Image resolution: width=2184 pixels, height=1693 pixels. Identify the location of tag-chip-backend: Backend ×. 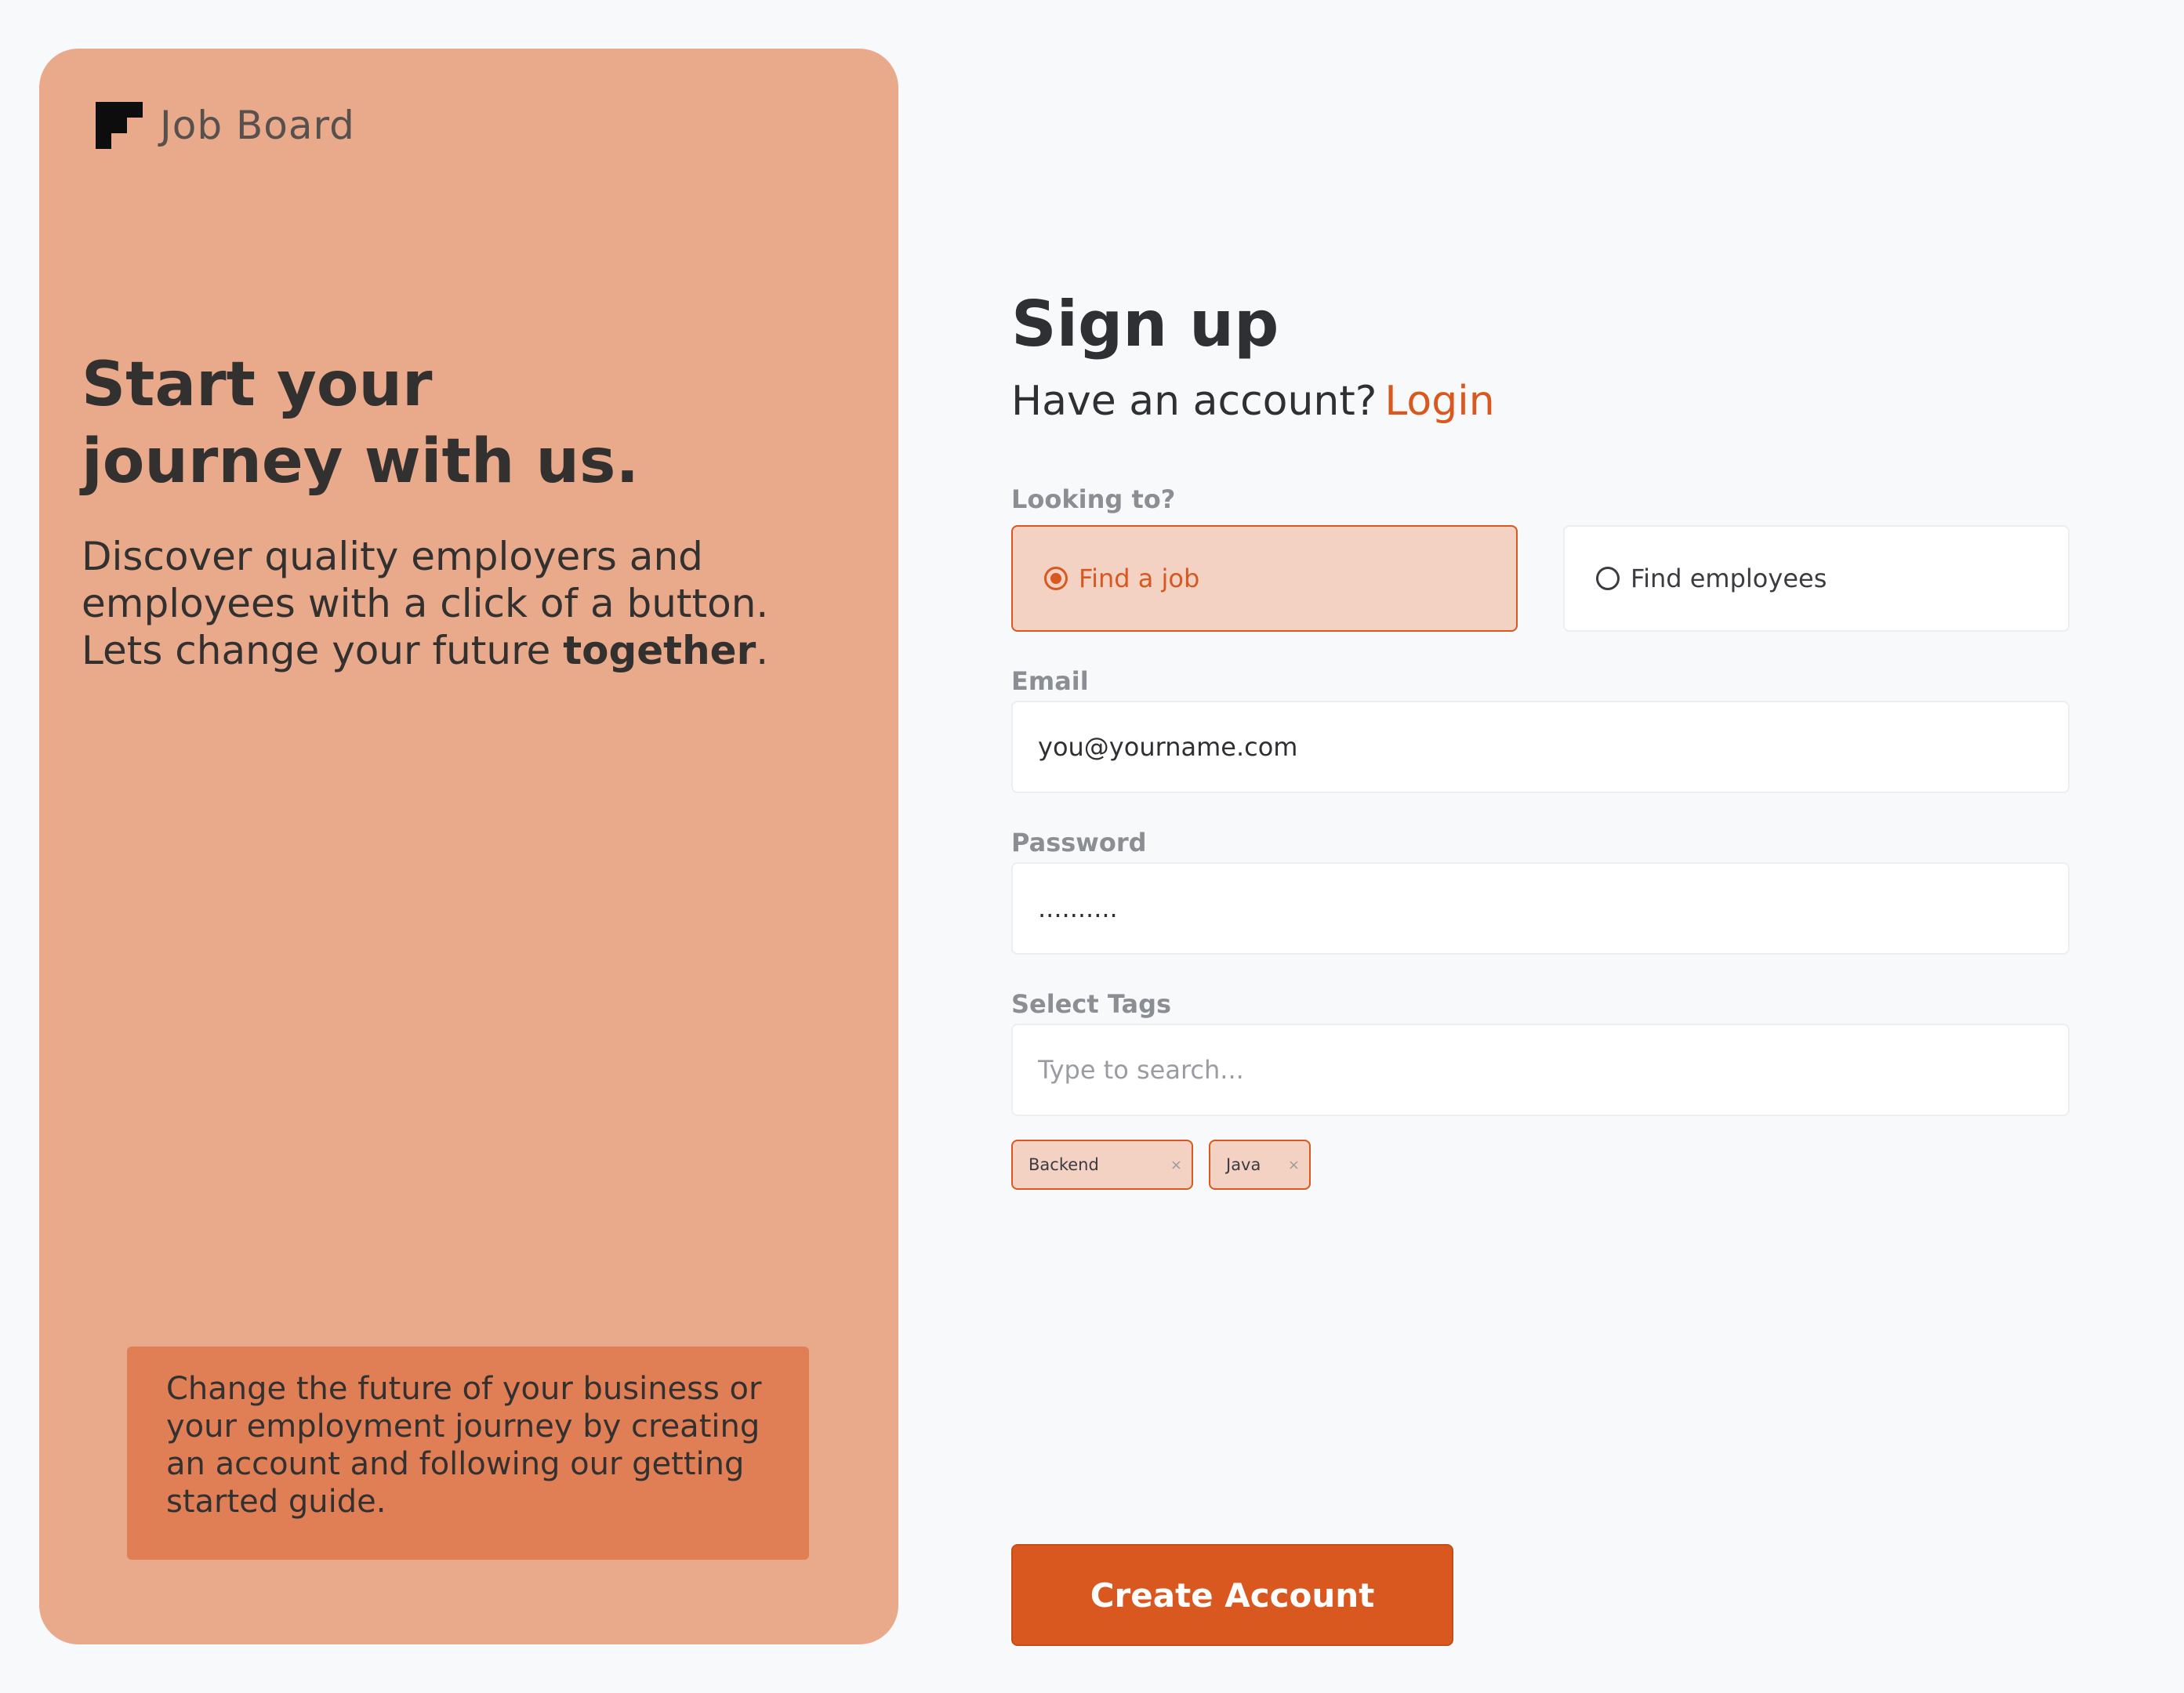
(1102, 1165).